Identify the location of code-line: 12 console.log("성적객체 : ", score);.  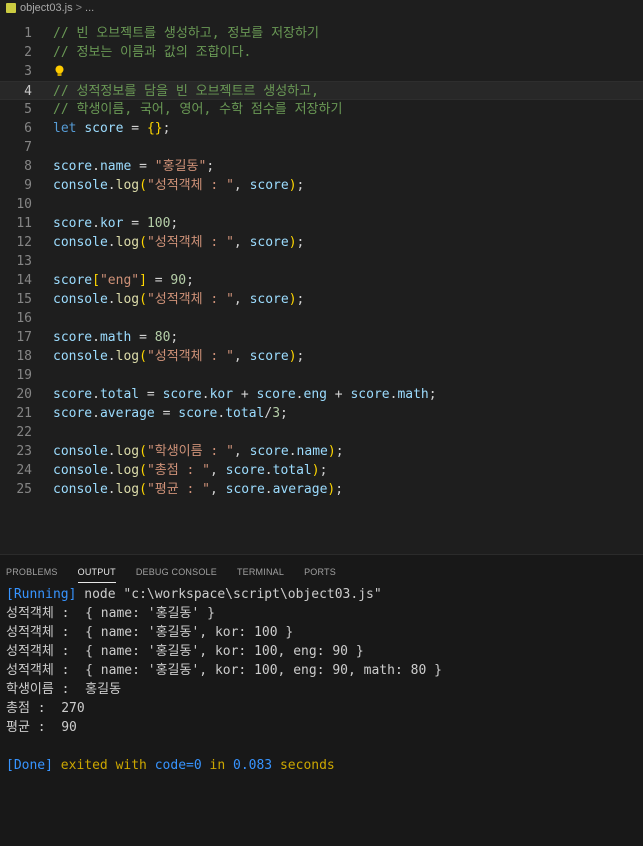
(321, 242).